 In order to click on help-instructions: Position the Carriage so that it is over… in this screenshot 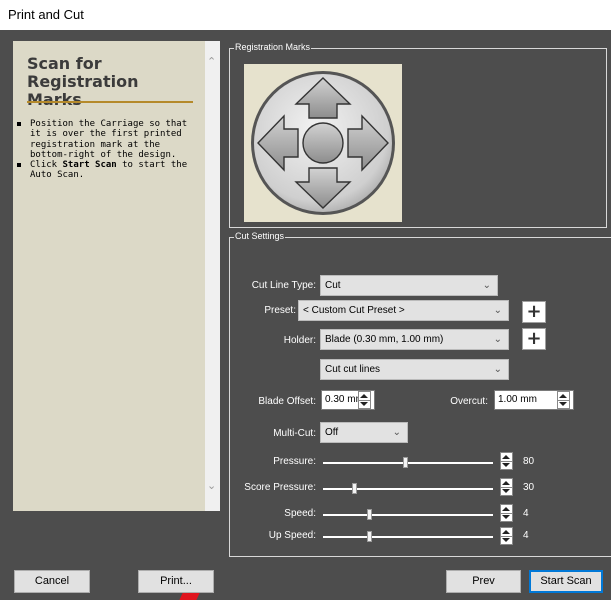, I will do `click(107, 150)`.